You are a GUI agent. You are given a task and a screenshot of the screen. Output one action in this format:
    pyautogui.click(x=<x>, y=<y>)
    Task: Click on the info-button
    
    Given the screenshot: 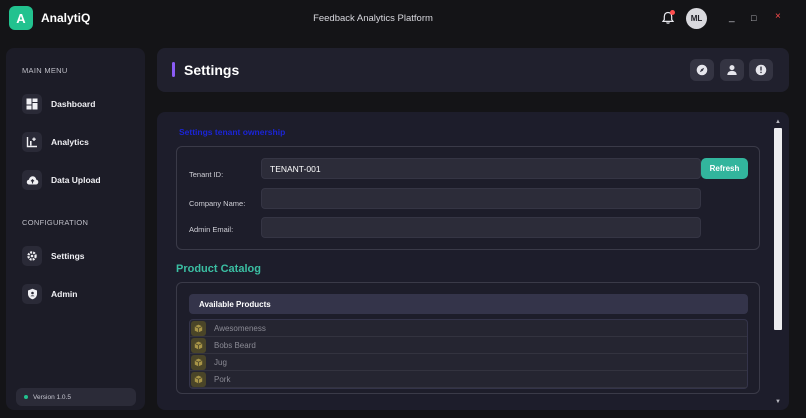 What is the action you would take?
    pyautogui.click(x=761, y=70)
    